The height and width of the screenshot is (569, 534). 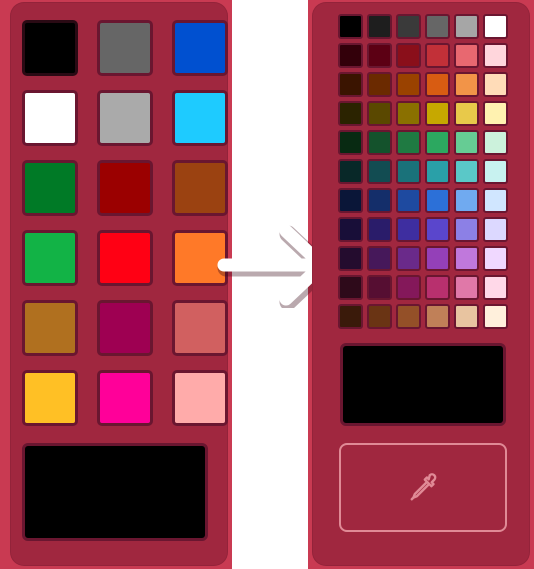 What do you see at coordinates (350, 316) in the screenshot?
I see `swatch-r11-c1` at bounding box center [350, 316].